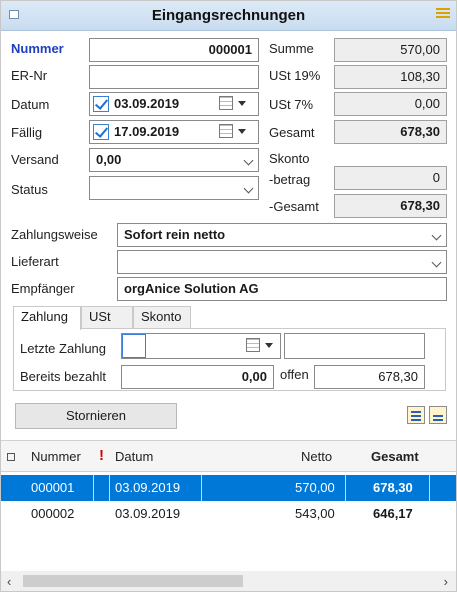 Image resolution: width=457 pixels, height=592 pixels. What do you see at coordinates (43, 288) in the screenshot?
I see `empfaenger-label: Empfänger` at bounding box center [43, 288].